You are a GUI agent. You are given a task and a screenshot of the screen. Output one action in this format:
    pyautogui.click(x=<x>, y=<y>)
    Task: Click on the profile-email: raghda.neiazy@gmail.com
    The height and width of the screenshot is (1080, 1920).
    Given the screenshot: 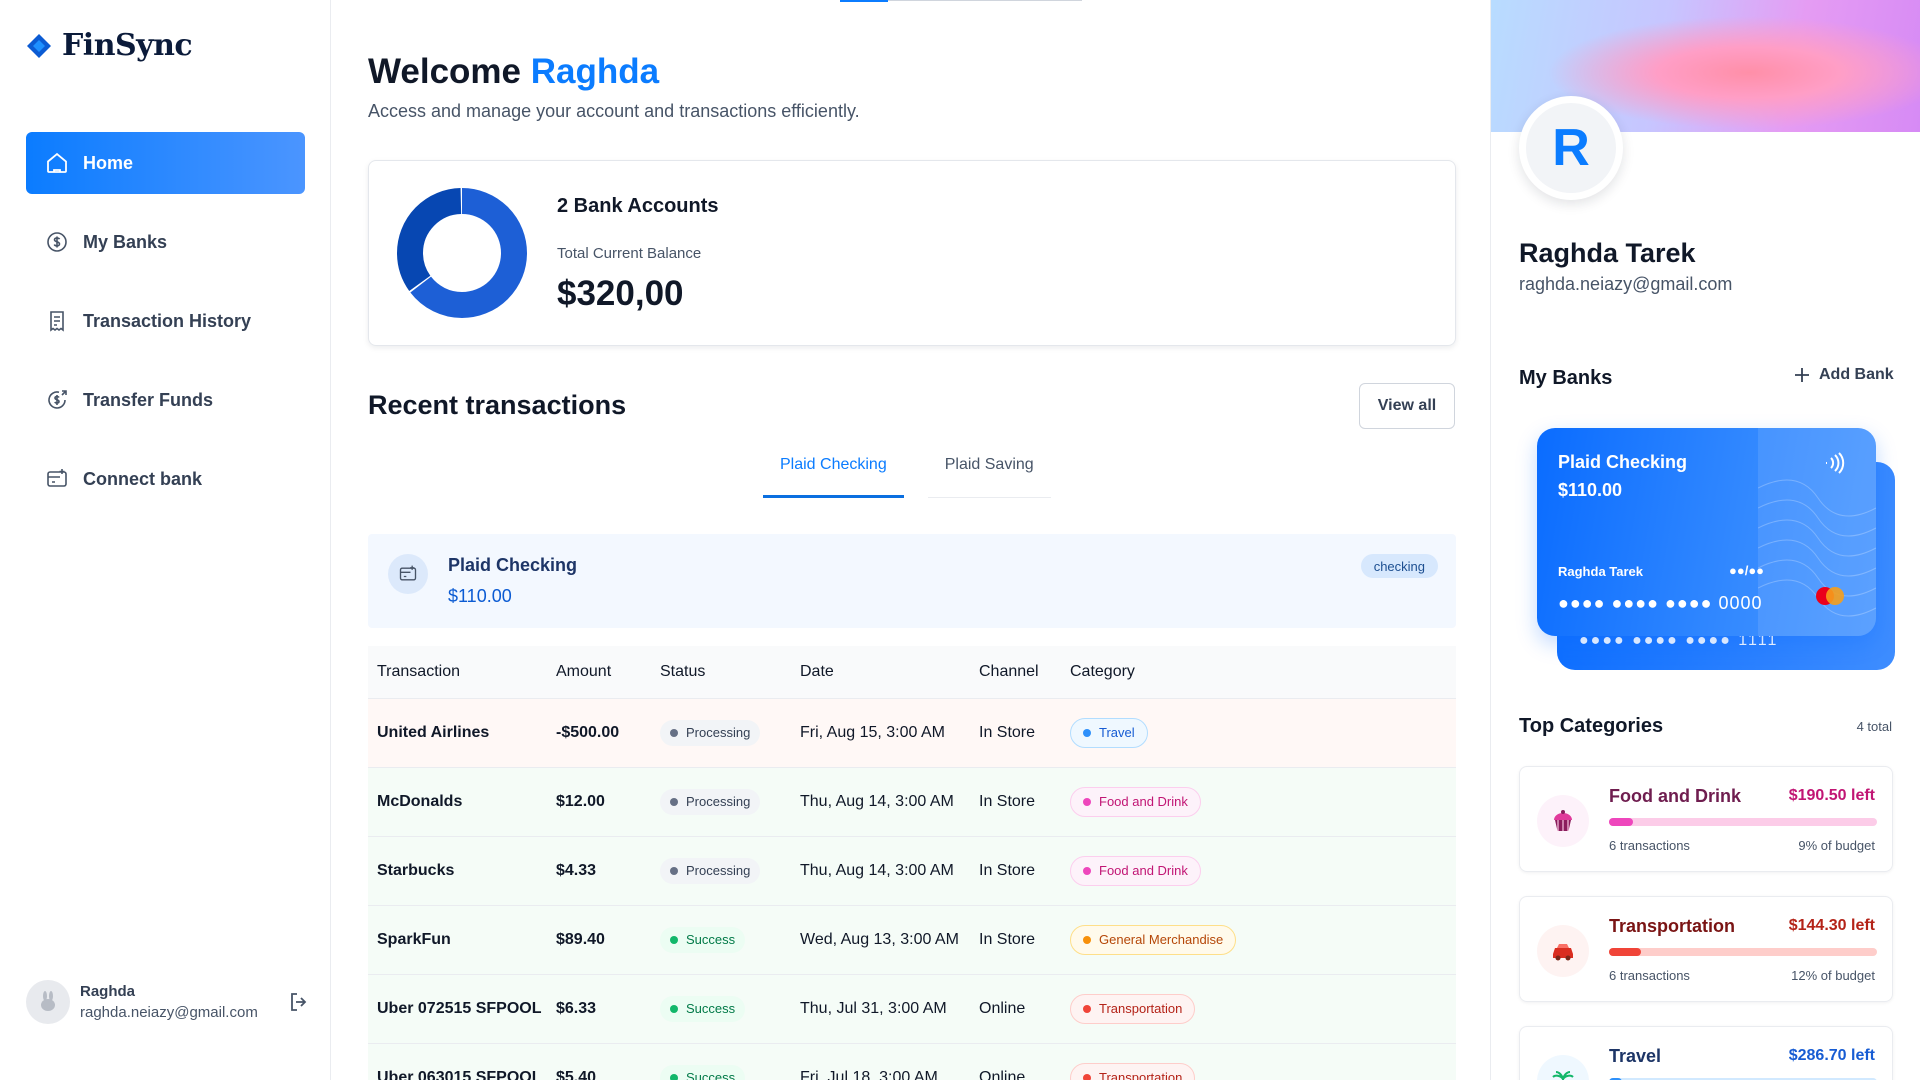 What is the action you would take?
    pyautogui.click(x=1626, y=284)
    